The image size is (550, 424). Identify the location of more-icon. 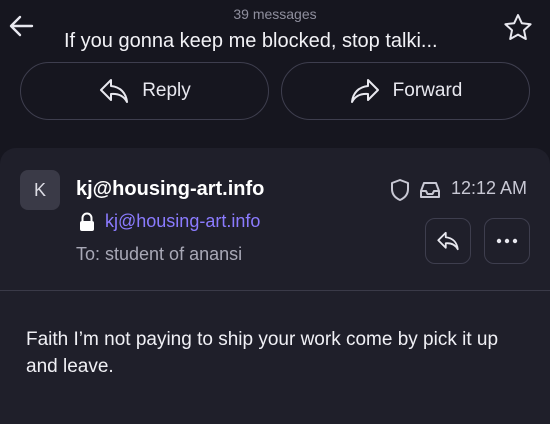
(507, 241).